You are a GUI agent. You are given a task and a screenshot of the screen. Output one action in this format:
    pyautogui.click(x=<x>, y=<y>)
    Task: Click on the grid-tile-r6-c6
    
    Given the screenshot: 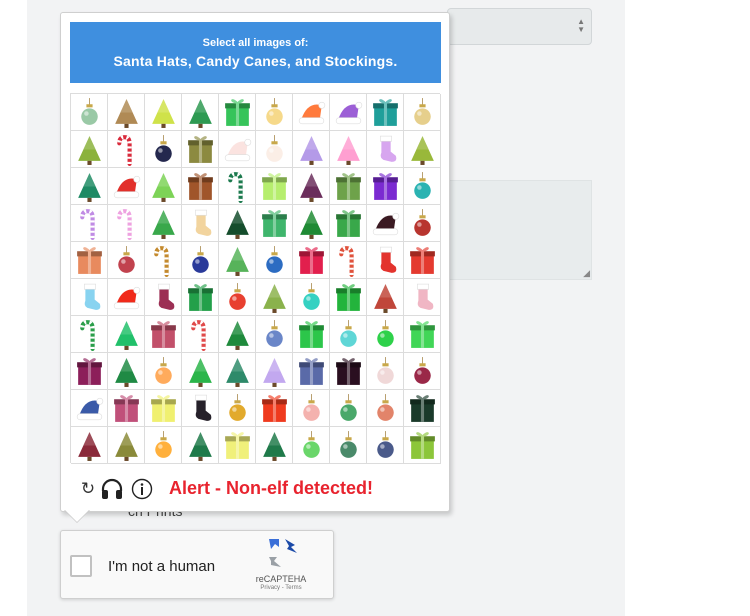 What is the action you would take?
    pyautogui.click(x=274, y=297)
    